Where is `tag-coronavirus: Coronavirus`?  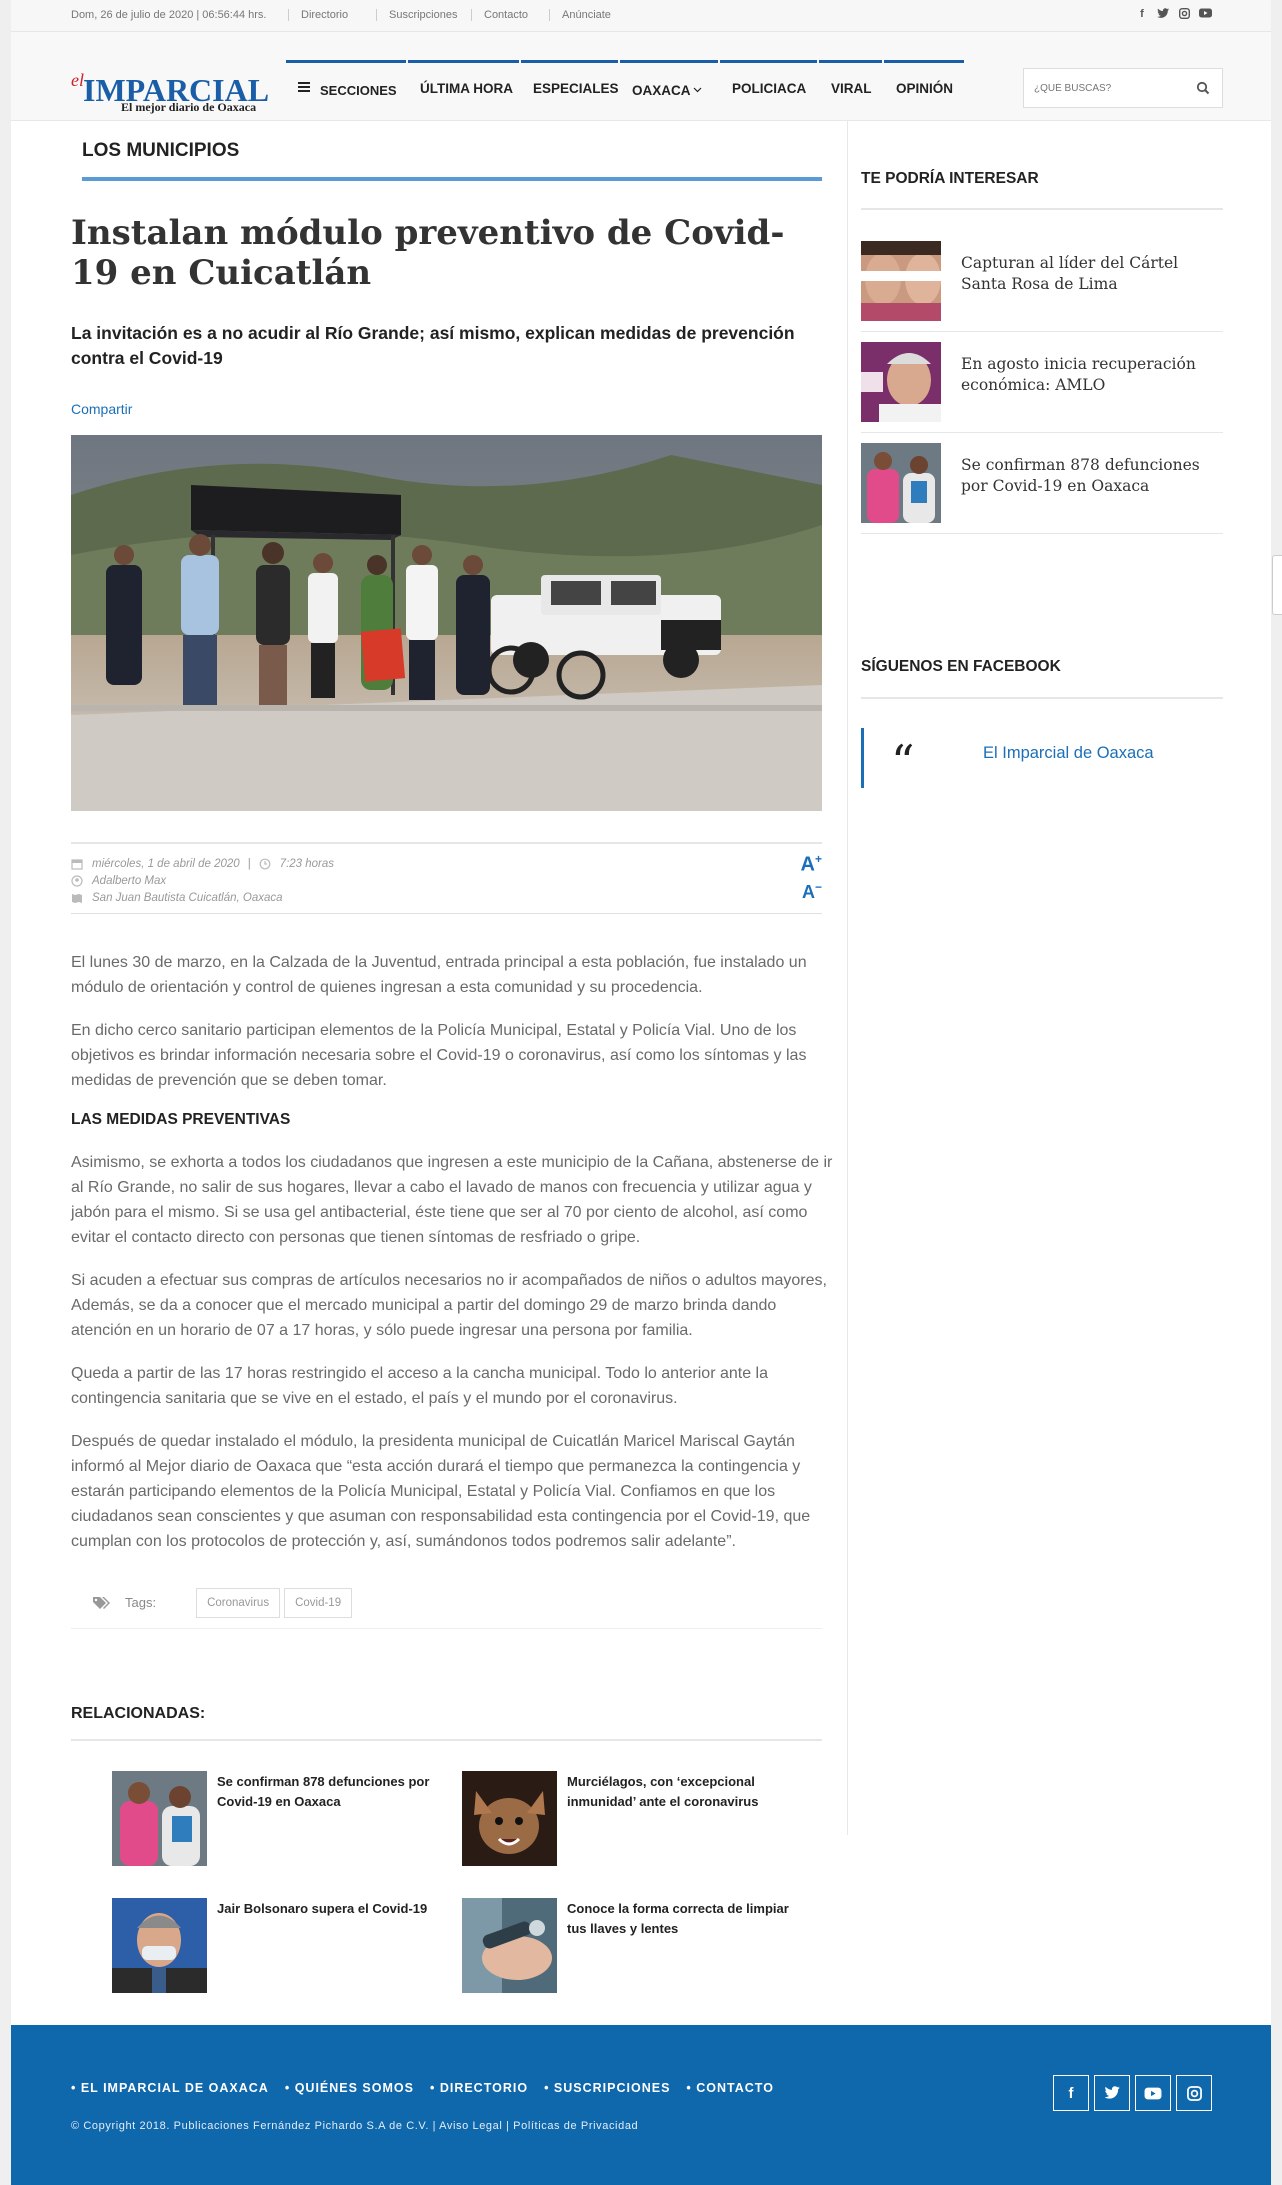 tag-coronavirus: Coronavirus is located at coordinates (238, 1602).